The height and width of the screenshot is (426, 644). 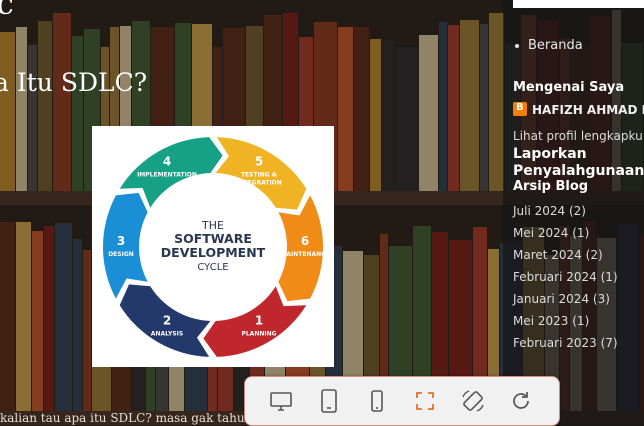 What do you see at coordinates (541, 233) in the screenshot?
I see `archive-month: Mei 2024` at bounding box center [541, 233].